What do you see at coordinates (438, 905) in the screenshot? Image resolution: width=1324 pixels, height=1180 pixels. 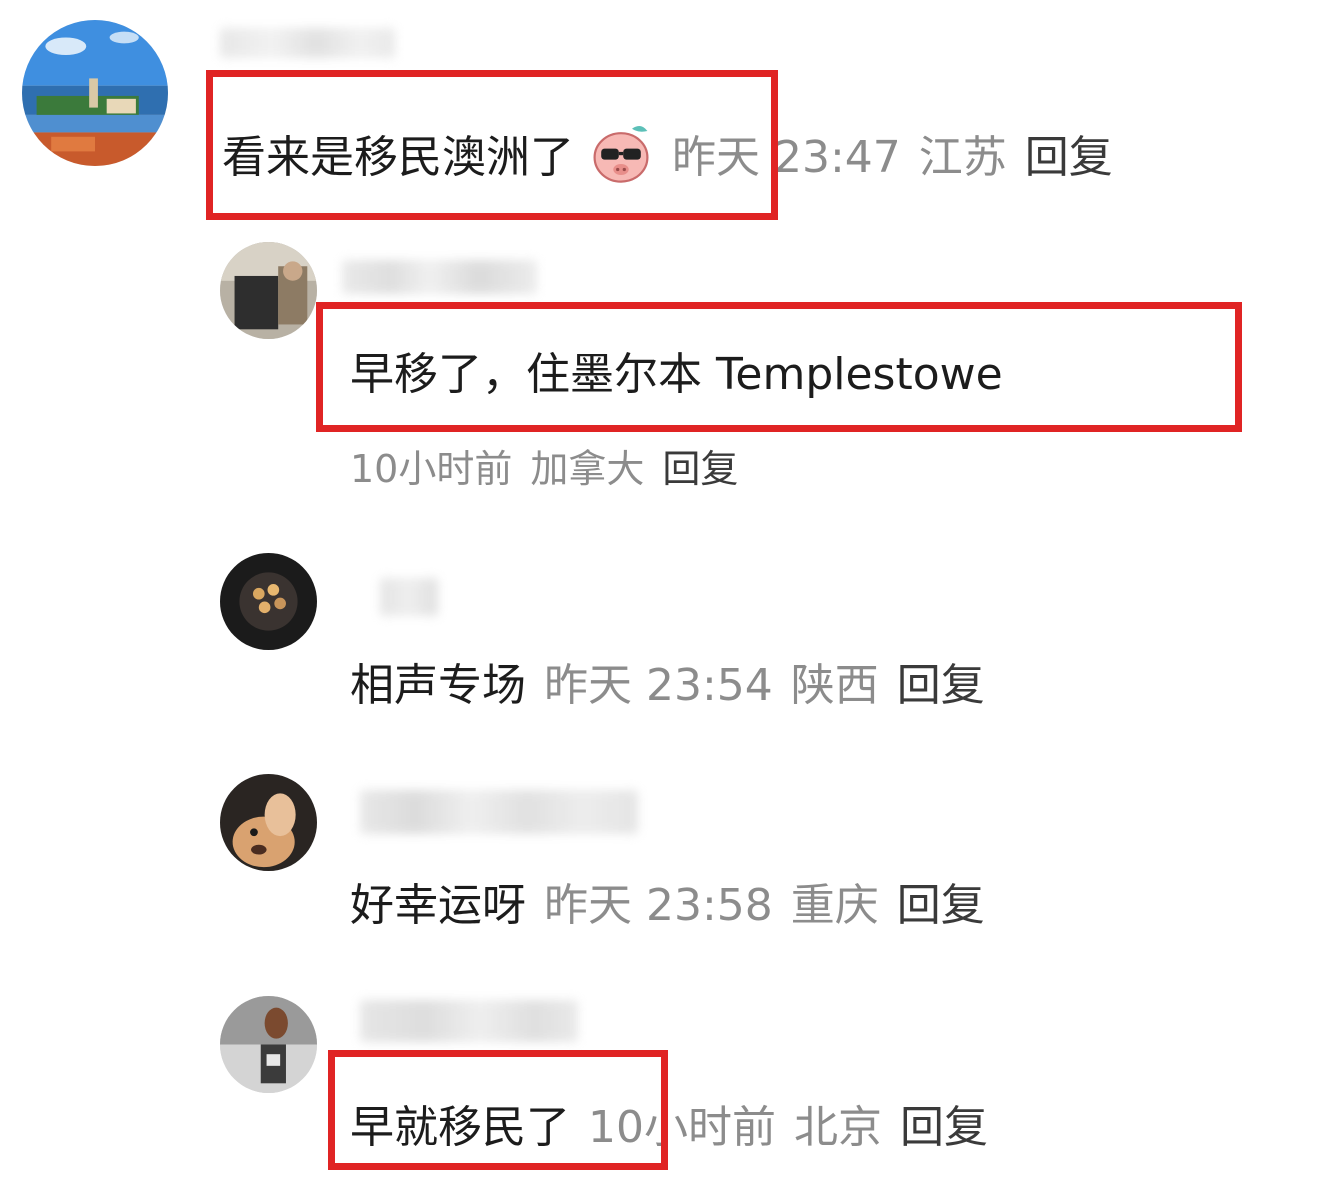 I see `comment-text: 好幸运呀` at bounding box center [438, 905].